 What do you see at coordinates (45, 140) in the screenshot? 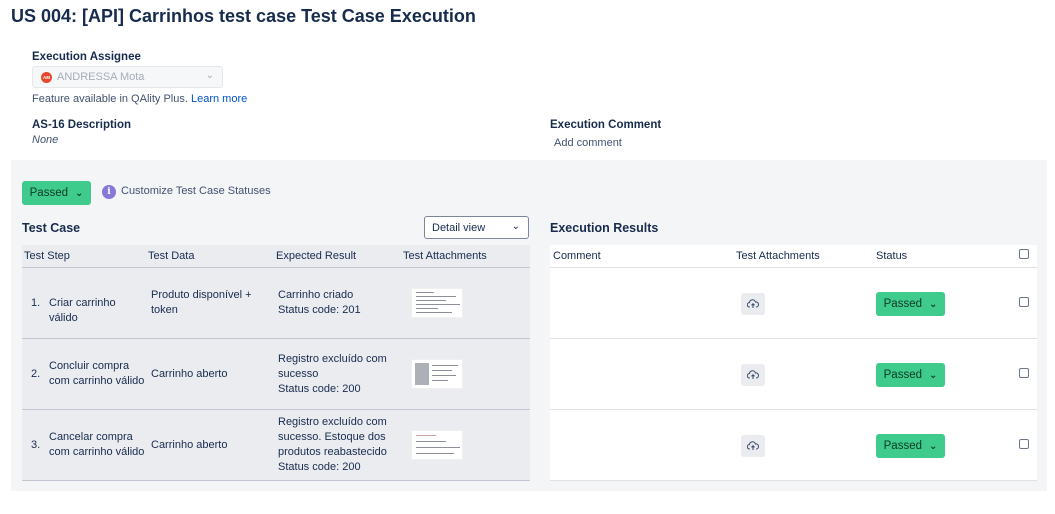
I see `description-value: None` at bounding box center [45, 140].